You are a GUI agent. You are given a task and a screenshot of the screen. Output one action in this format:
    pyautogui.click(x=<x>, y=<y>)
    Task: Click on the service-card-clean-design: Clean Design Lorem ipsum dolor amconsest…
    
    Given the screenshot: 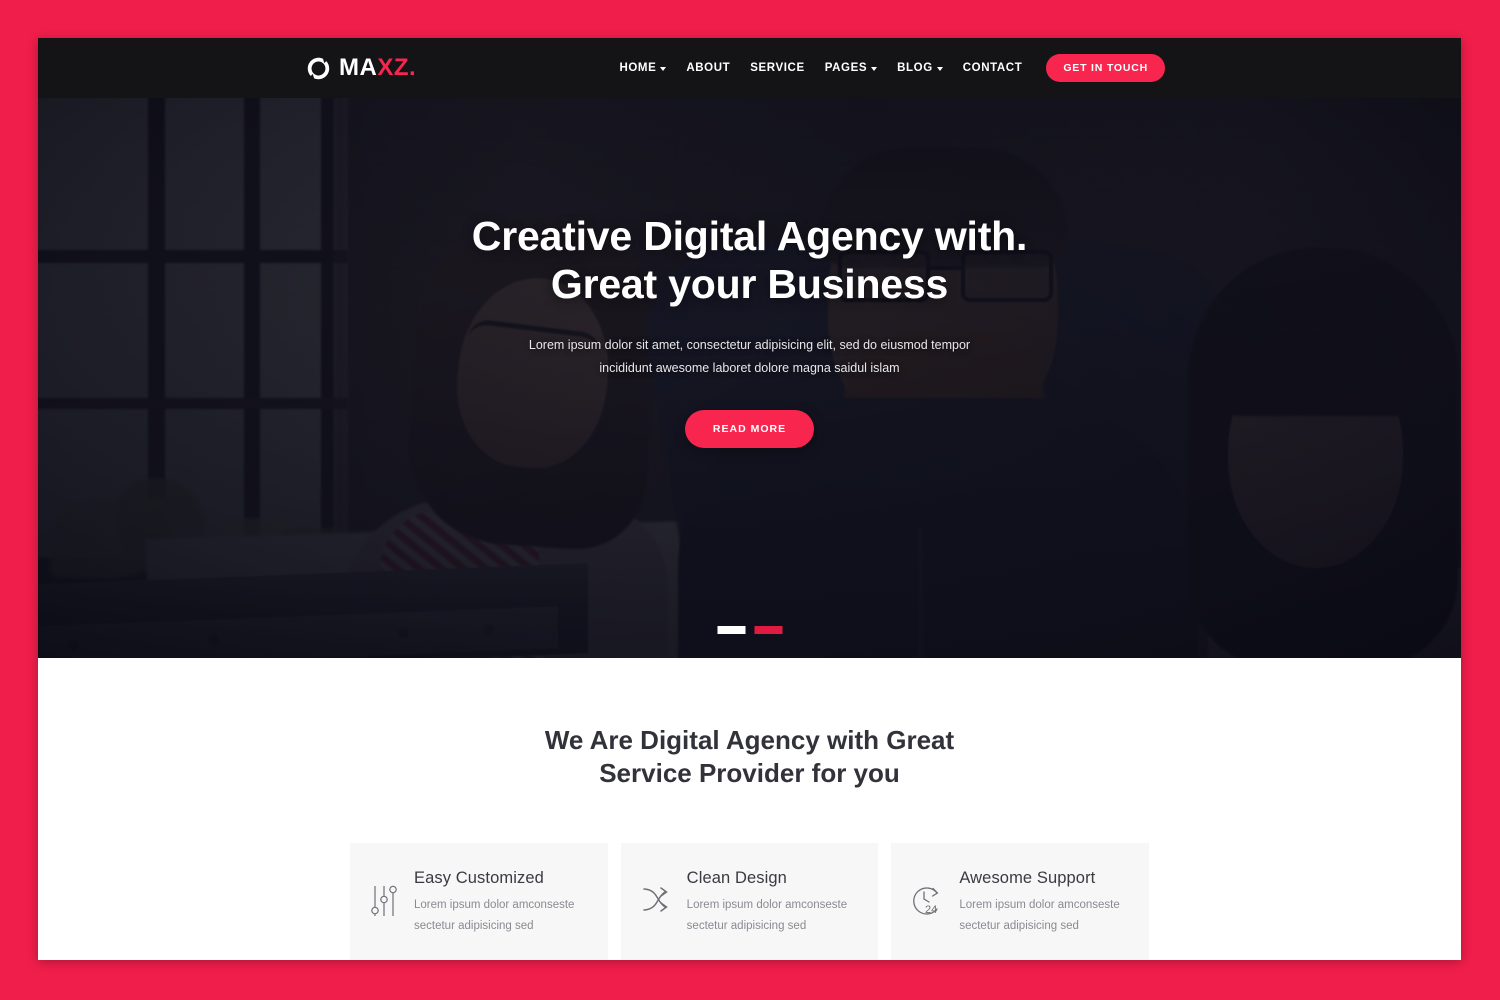 What is the action you would take?
    pyautogui.click(x=749, y=901)
    